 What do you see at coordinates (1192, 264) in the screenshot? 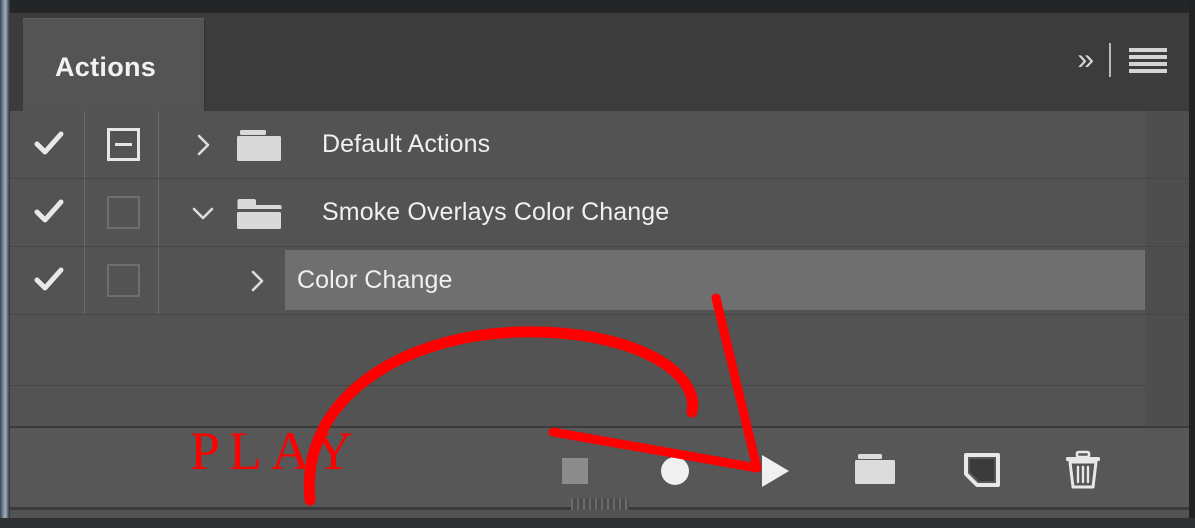
I see `window-right-edge` at bounding box center [1192, 264].